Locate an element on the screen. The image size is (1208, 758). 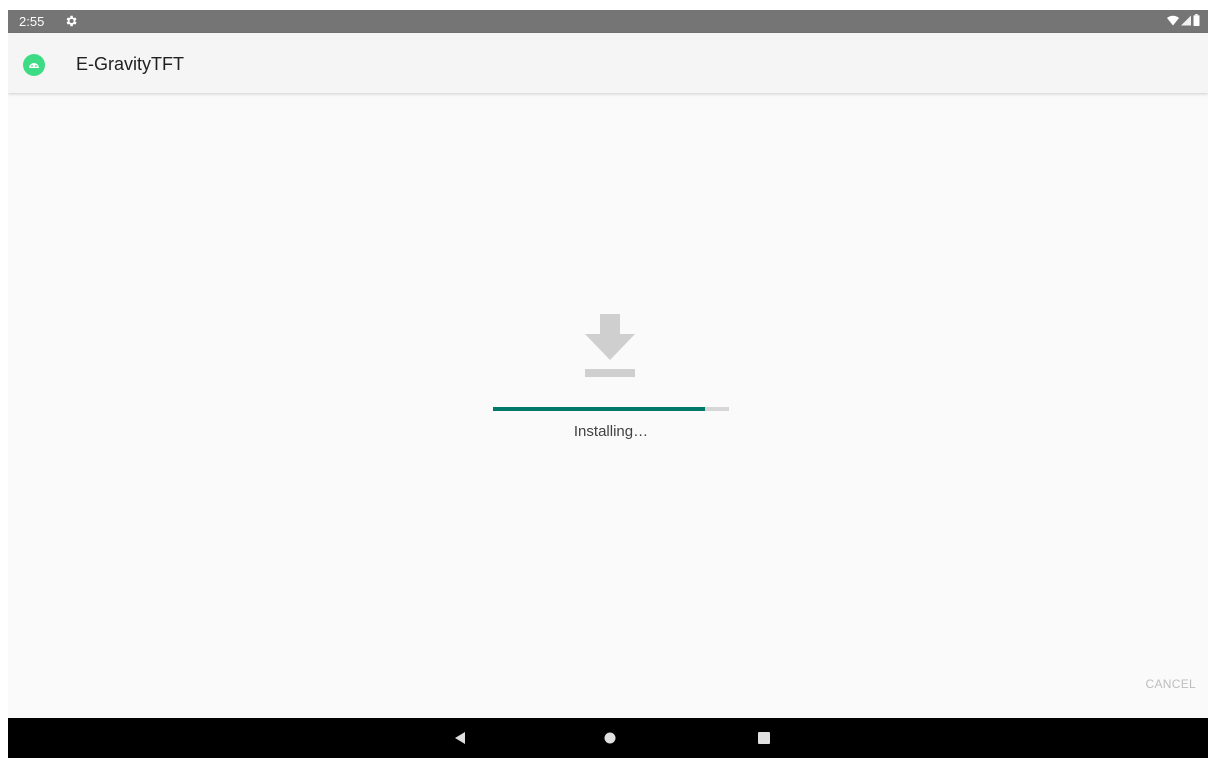
android-head-icon is located at coordinates (34, 65).